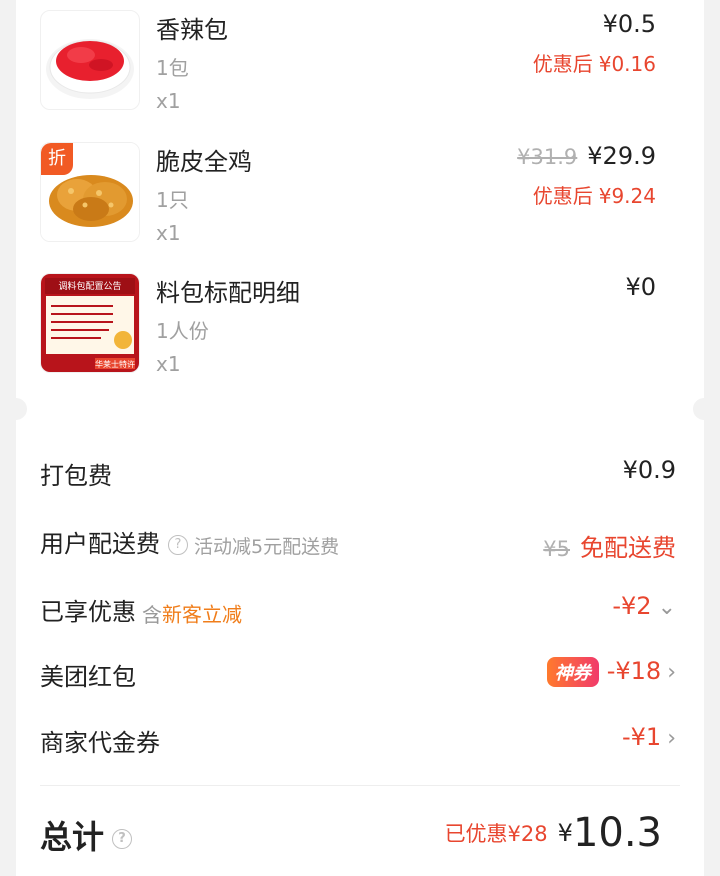 The height and width of the screenshot is (876, 720). I want to click on chevron-down-icon: ⌄, so click(667, 607).